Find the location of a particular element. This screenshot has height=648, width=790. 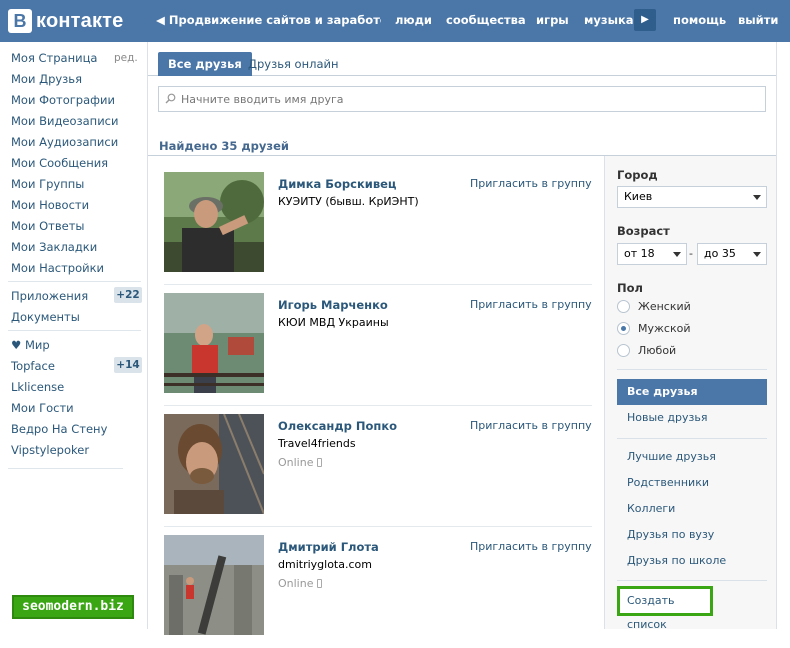

city-select: Киев is located at coordinates (692, 197).